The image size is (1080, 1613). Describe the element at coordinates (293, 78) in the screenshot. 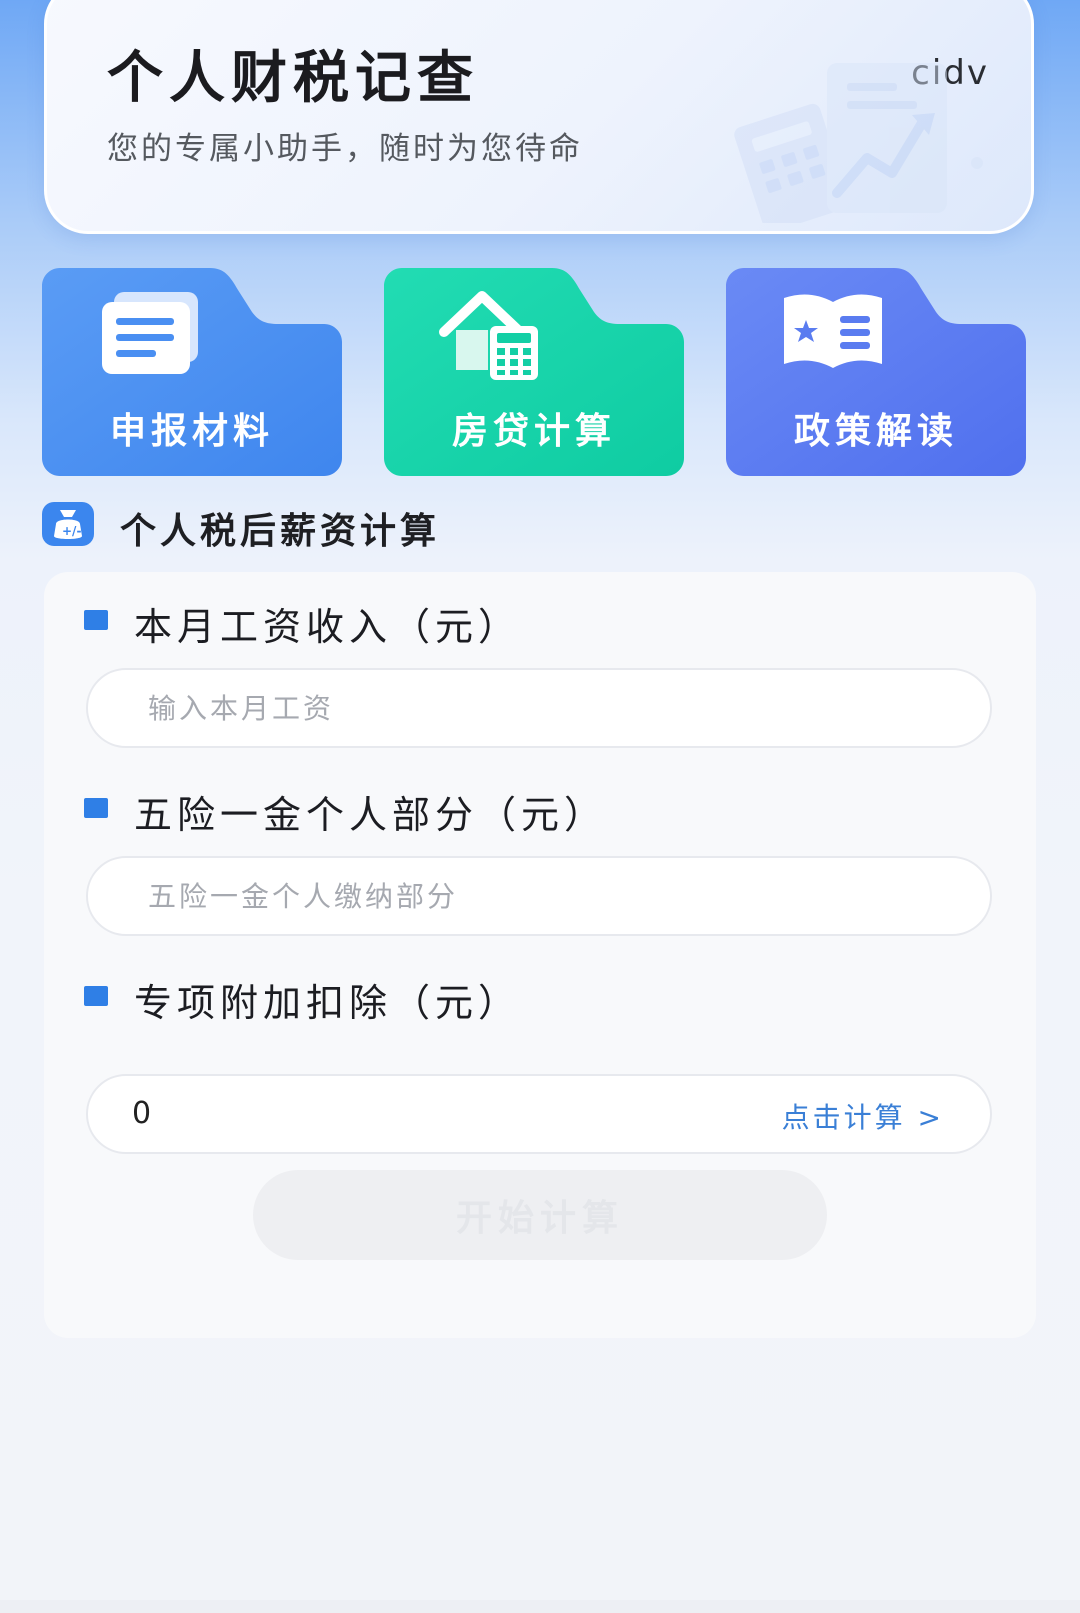

I see `page-title: 个人财税记查` at that location.